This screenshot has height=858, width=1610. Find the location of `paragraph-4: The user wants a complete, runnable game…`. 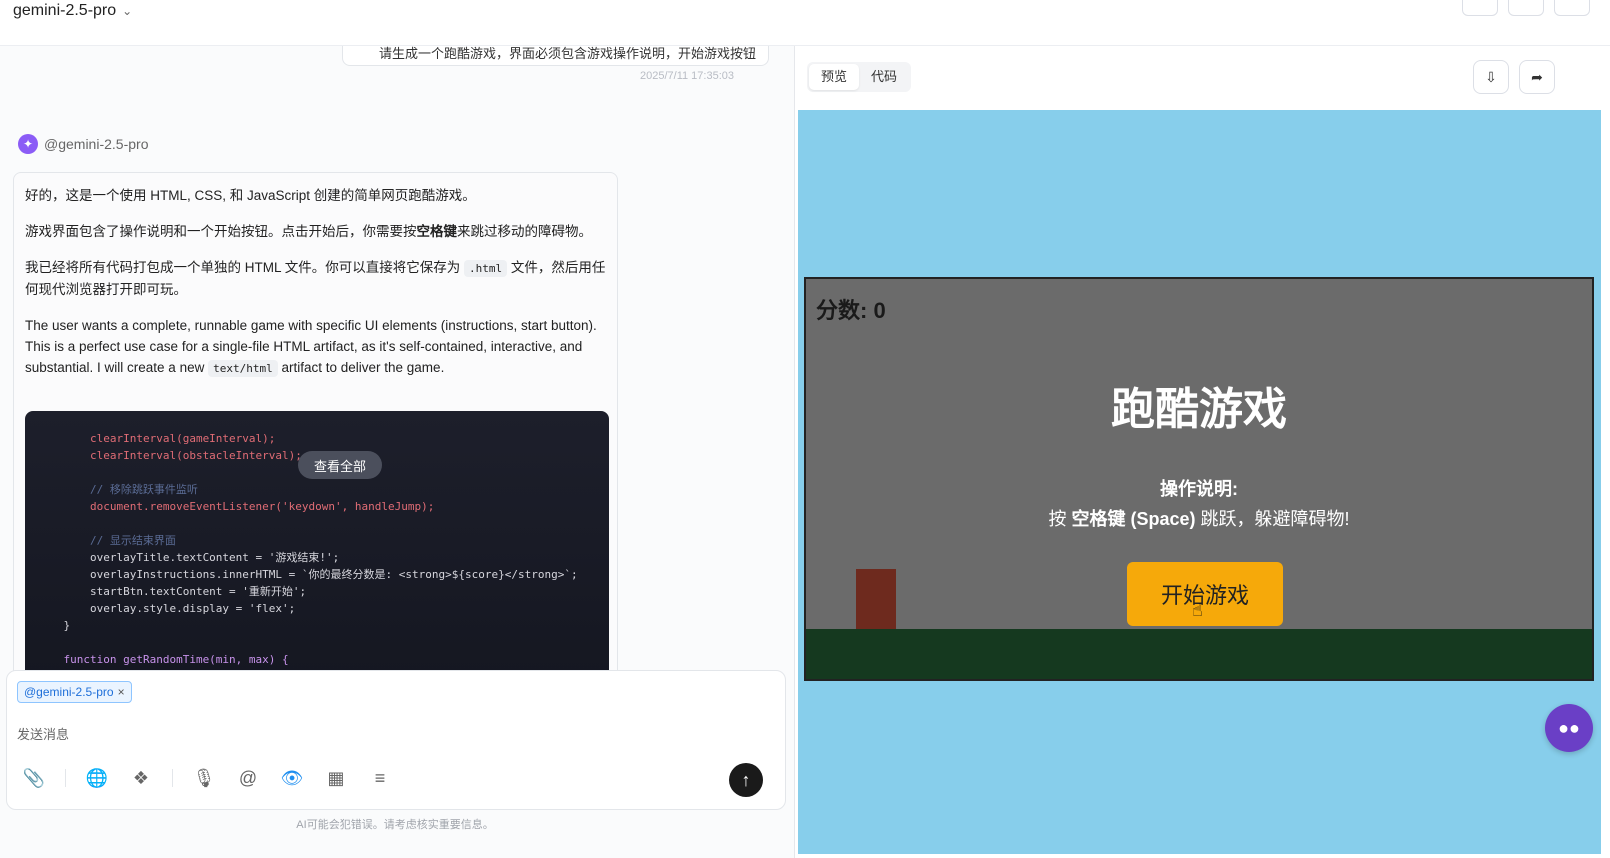

paragraph-4: The user wants a complete, runnable game… is located at coordinates (315, 347).